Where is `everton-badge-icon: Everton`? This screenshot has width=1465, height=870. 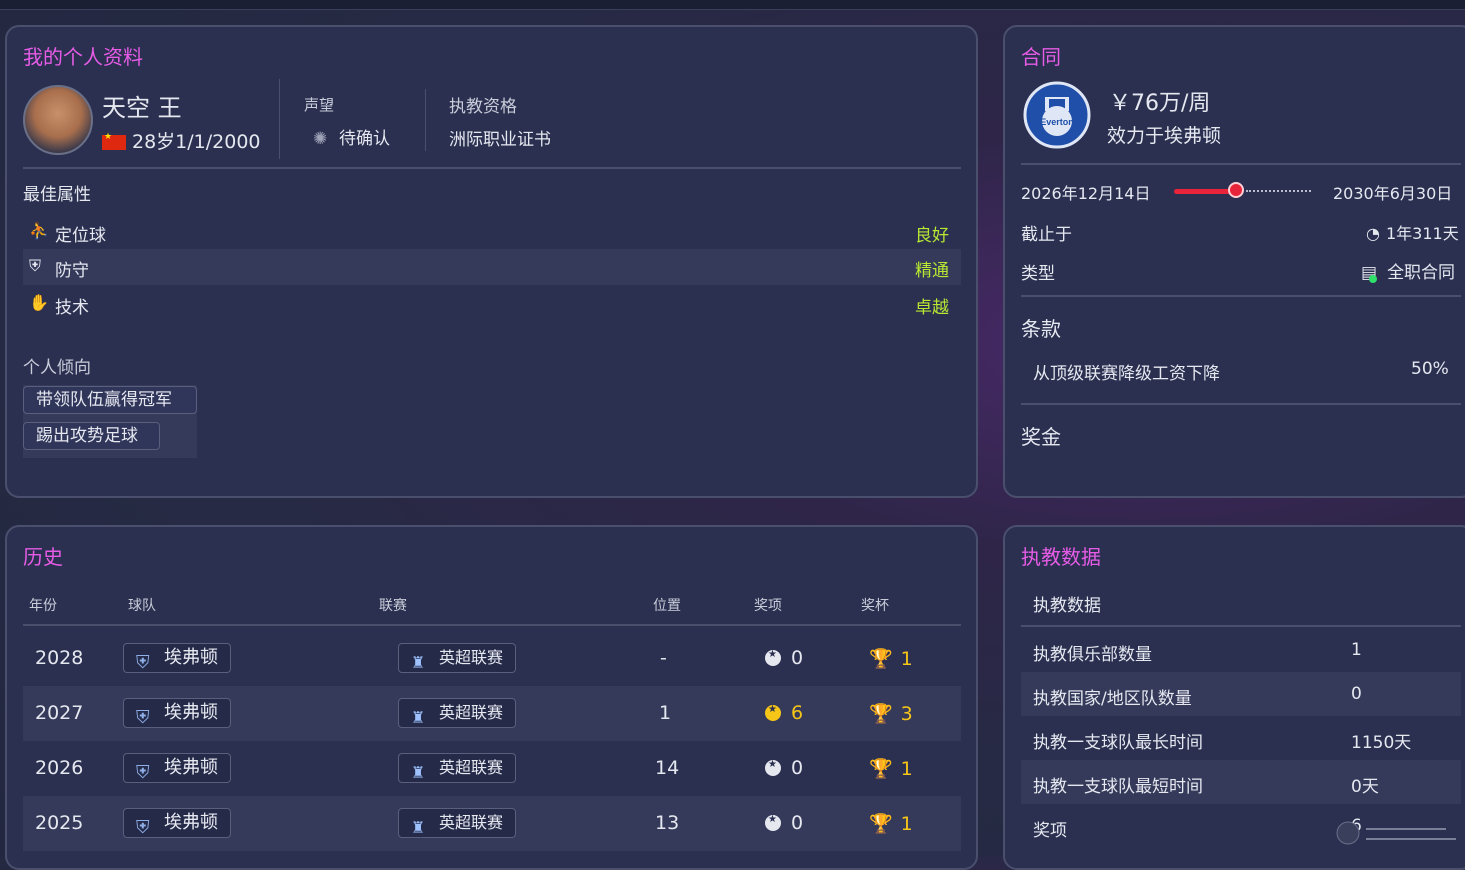
everton-badge-icon: Everton is located at coordinates (1057, 115).